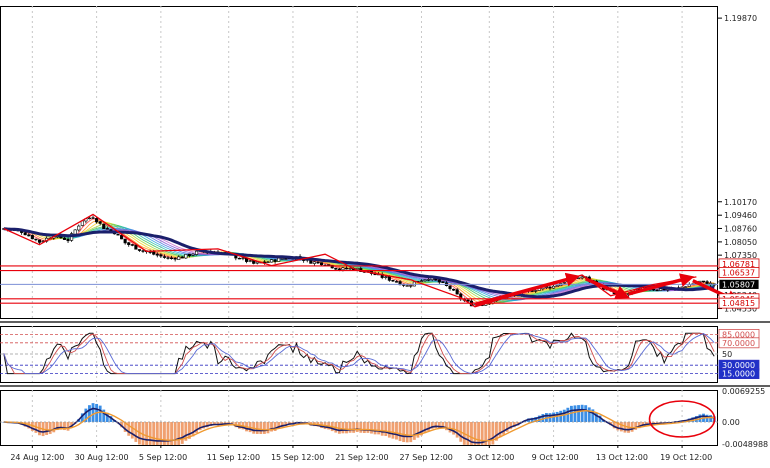  What do you see at coordinates (738, 343) in the screenshot?
I see `stochastic-level-label: 70.0000` at bounding box center [738, 343].